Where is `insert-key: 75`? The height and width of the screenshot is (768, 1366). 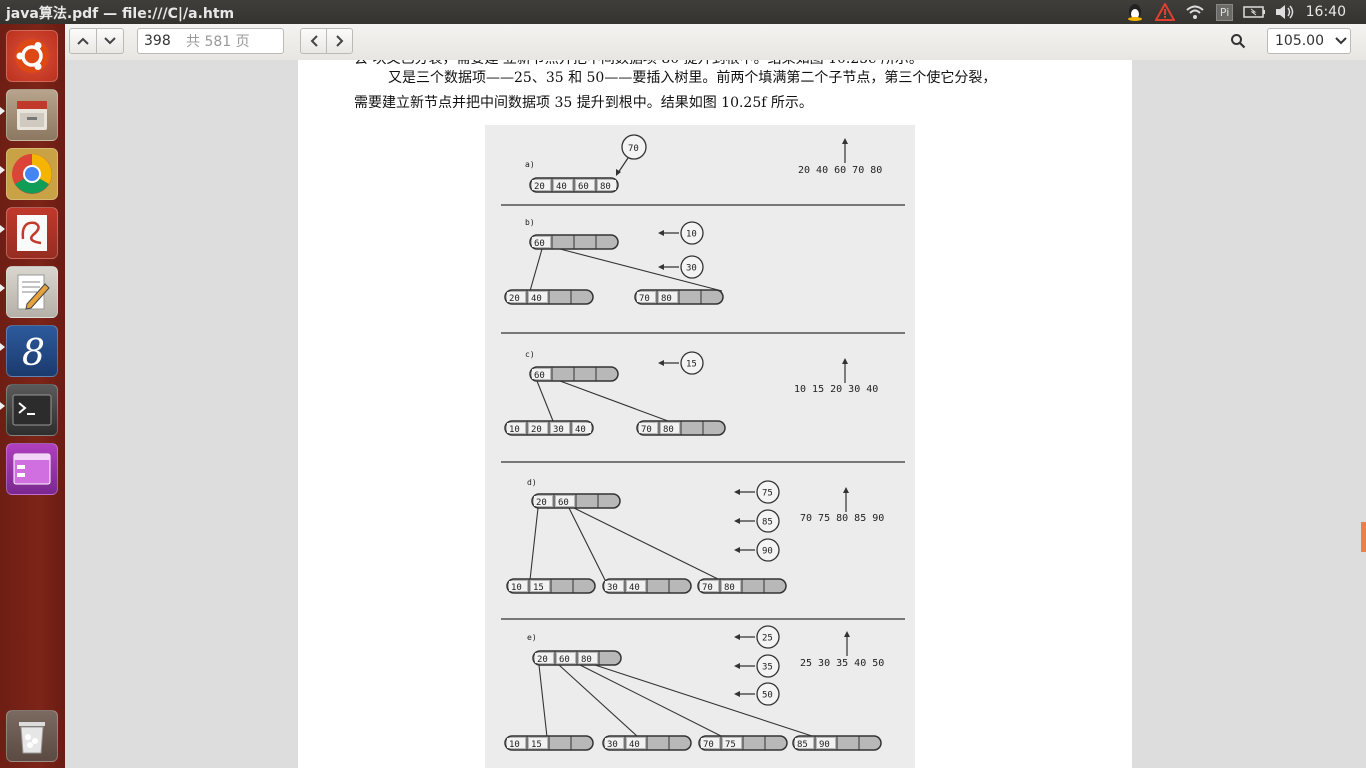
insert-key: 75 is located at coordinates (767, 494).